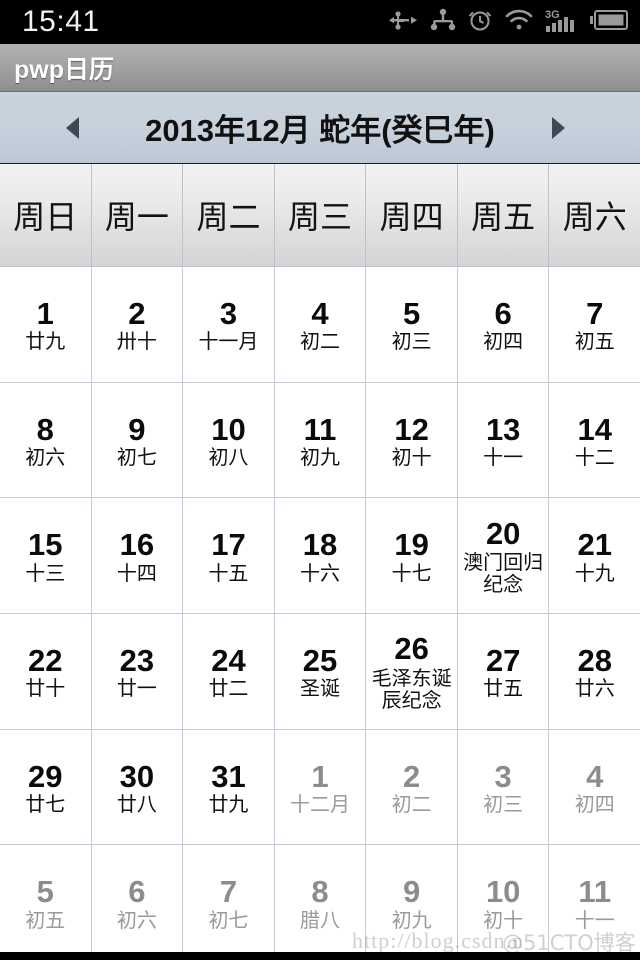  I want to click on calendar-week-row: 22 廿十 23 廿一 24 廿二 25 圣诞 26 毛泽东诞辰纪念 27 廿五 28 廿六, so click(320, 672).